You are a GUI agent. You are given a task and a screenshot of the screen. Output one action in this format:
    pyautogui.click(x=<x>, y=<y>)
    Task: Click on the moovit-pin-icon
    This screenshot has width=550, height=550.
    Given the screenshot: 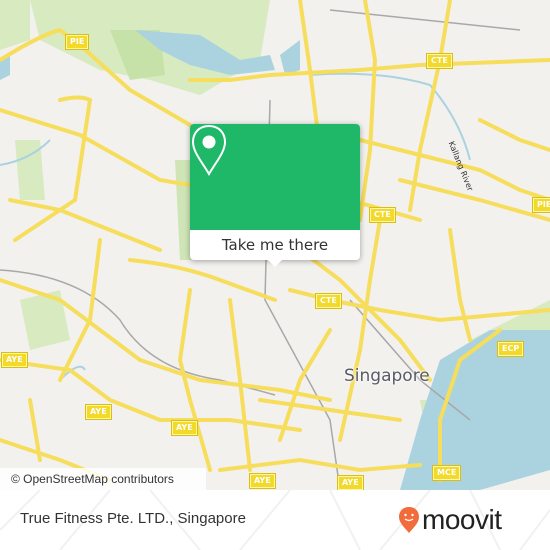 What is the action you would take?
    pyautogui.click(x=409, y=520)
    